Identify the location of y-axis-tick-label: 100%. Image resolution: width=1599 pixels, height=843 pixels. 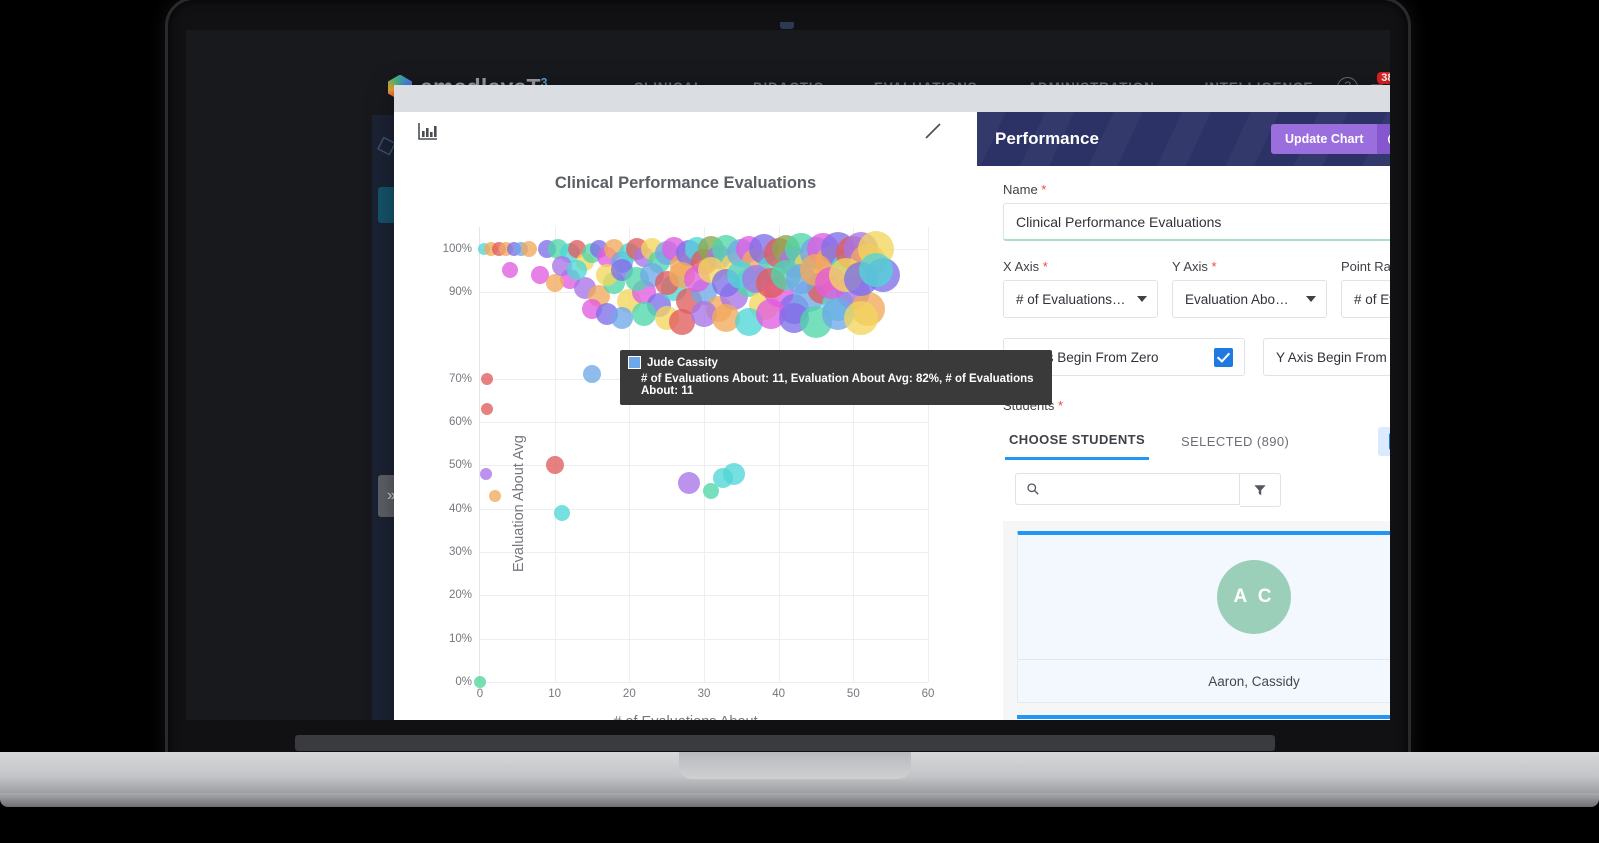
(457, 248).